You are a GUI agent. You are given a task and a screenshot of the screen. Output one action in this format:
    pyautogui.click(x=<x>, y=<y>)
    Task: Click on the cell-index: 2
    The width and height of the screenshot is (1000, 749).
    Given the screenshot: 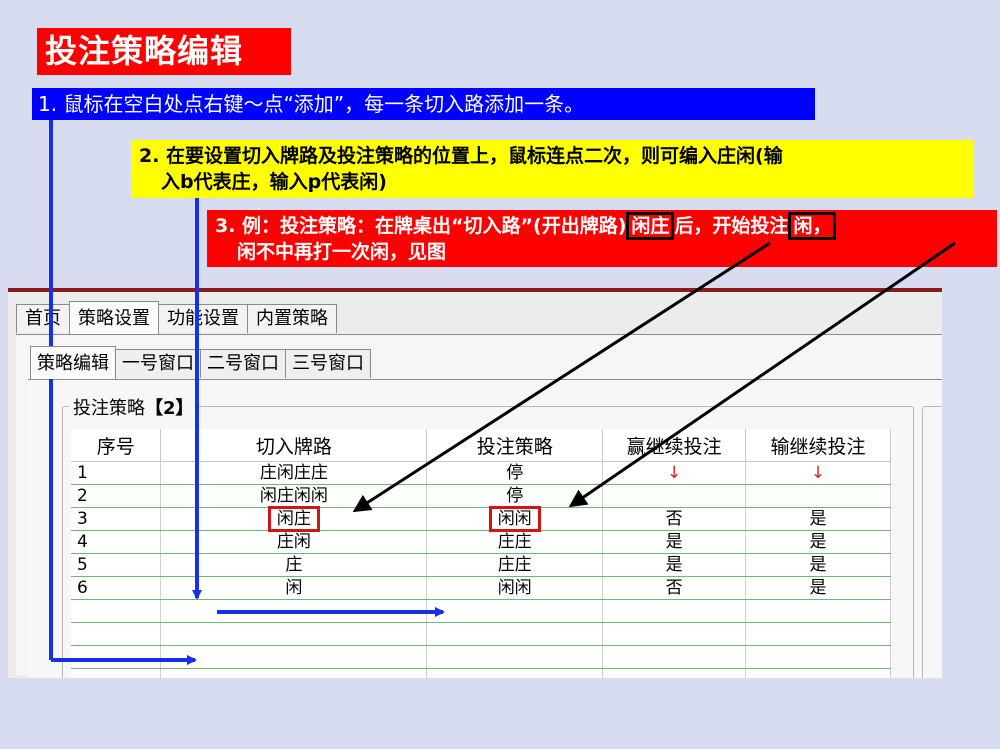 What is the action you would take?
    pyautogui.click(x=116, y=496)
    